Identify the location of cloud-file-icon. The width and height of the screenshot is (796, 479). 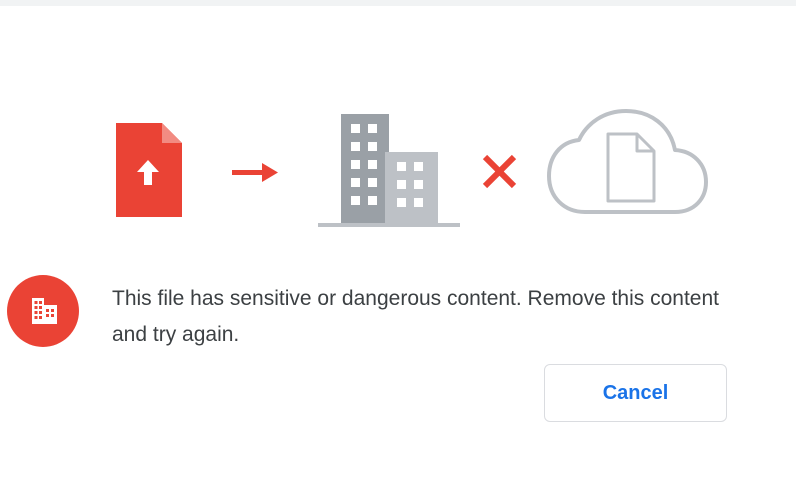
(627, 161).